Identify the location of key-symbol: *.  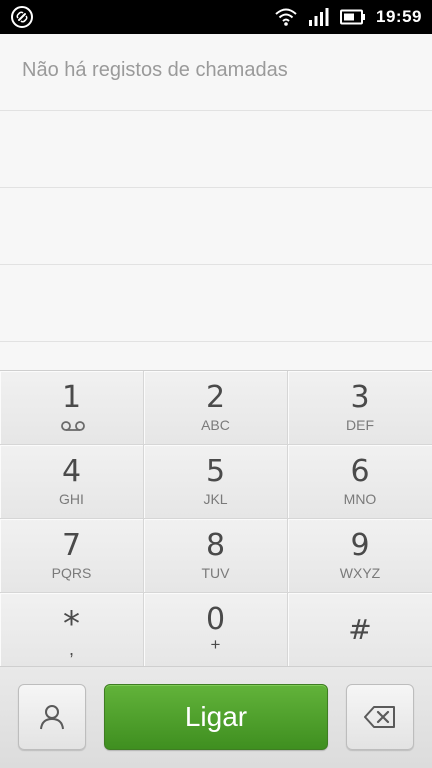
(71, 624).